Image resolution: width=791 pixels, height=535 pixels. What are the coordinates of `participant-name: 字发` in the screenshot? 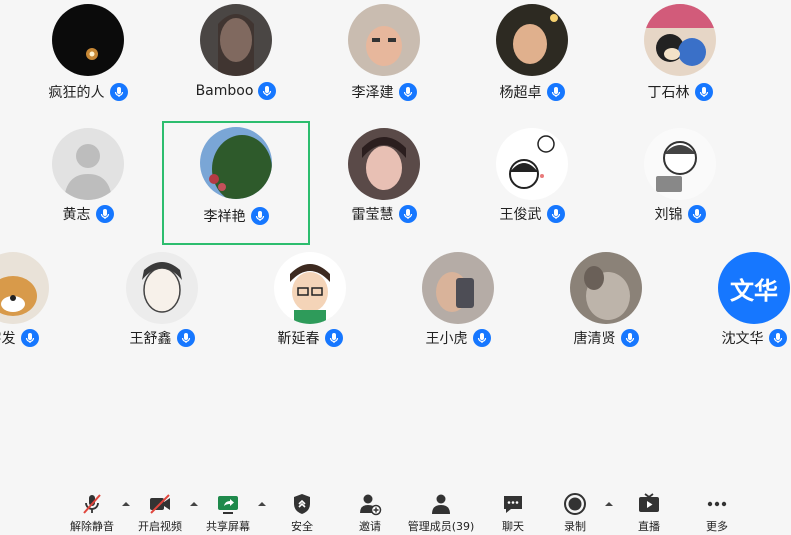 It's located at (8, 339).